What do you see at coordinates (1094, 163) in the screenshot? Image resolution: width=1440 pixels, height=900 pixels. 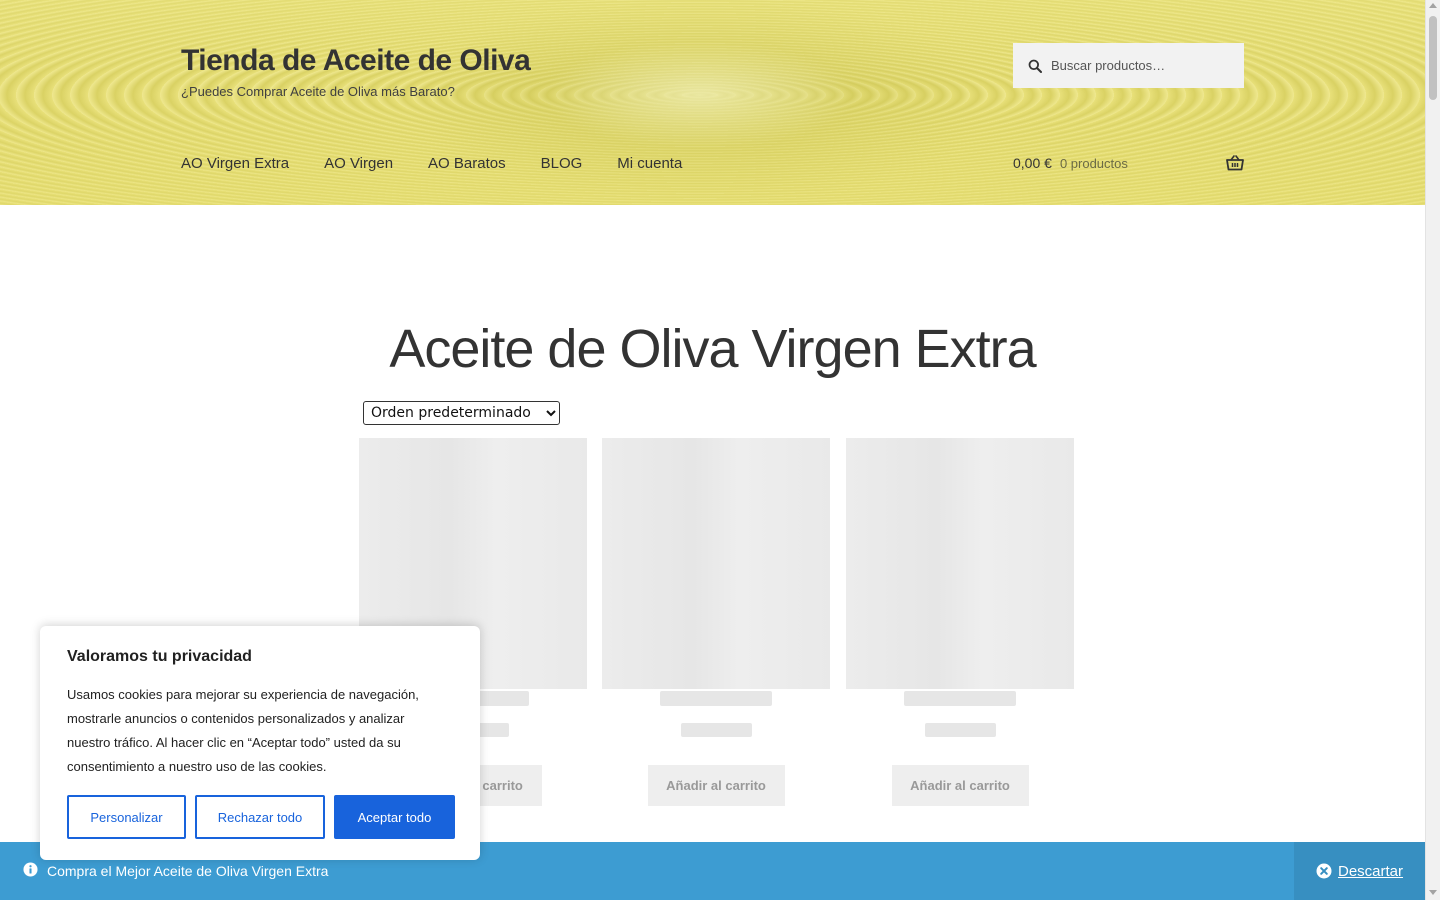 I see `cart-count: 0 productos` at bounding box center [1094, 163].